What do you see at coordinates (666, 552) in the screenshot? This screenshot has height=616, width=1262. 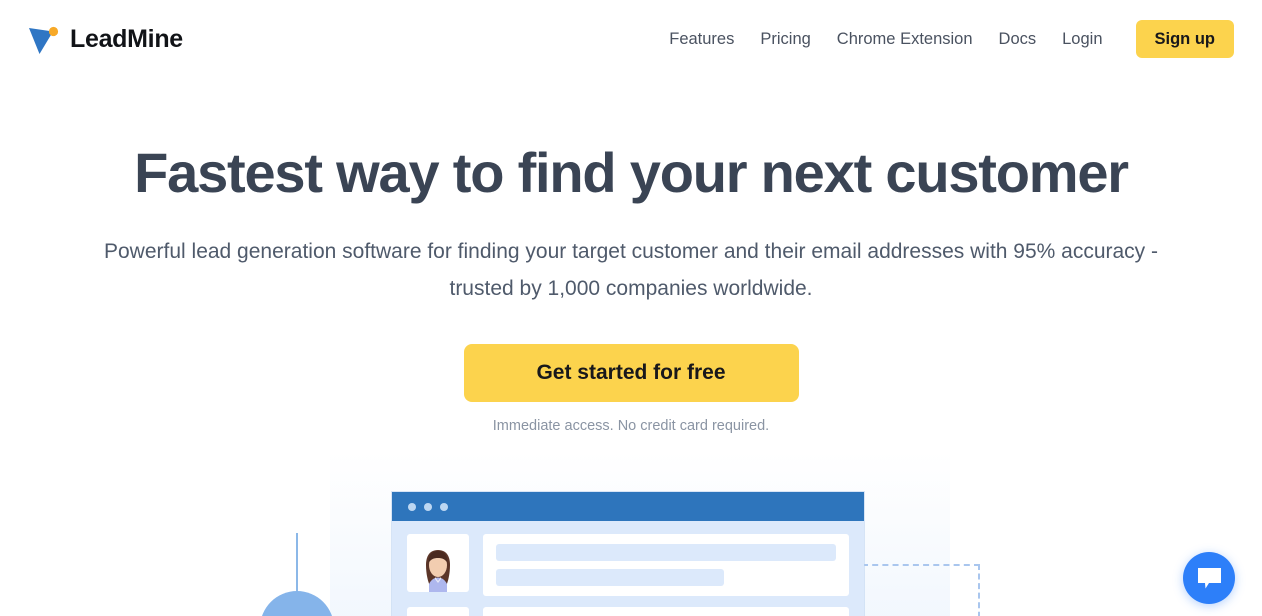 I see `placeholder-bar-long` at bounding box center [666, 552].